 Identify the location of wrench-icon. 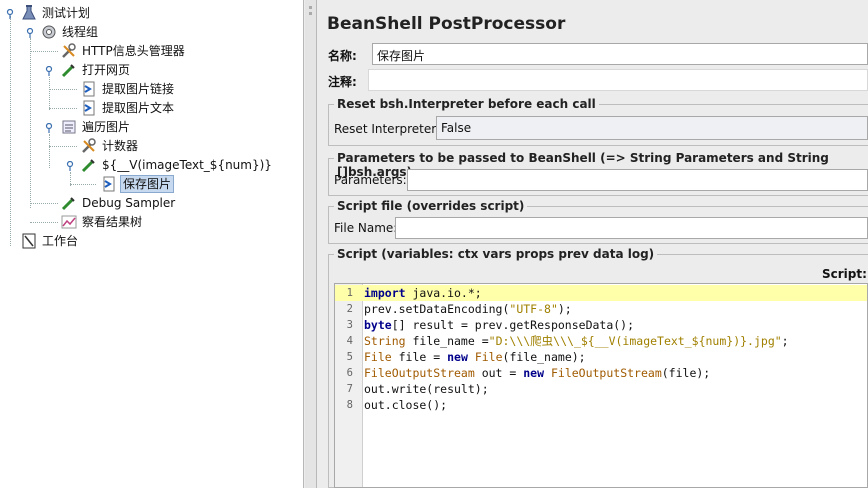
(69, 51).